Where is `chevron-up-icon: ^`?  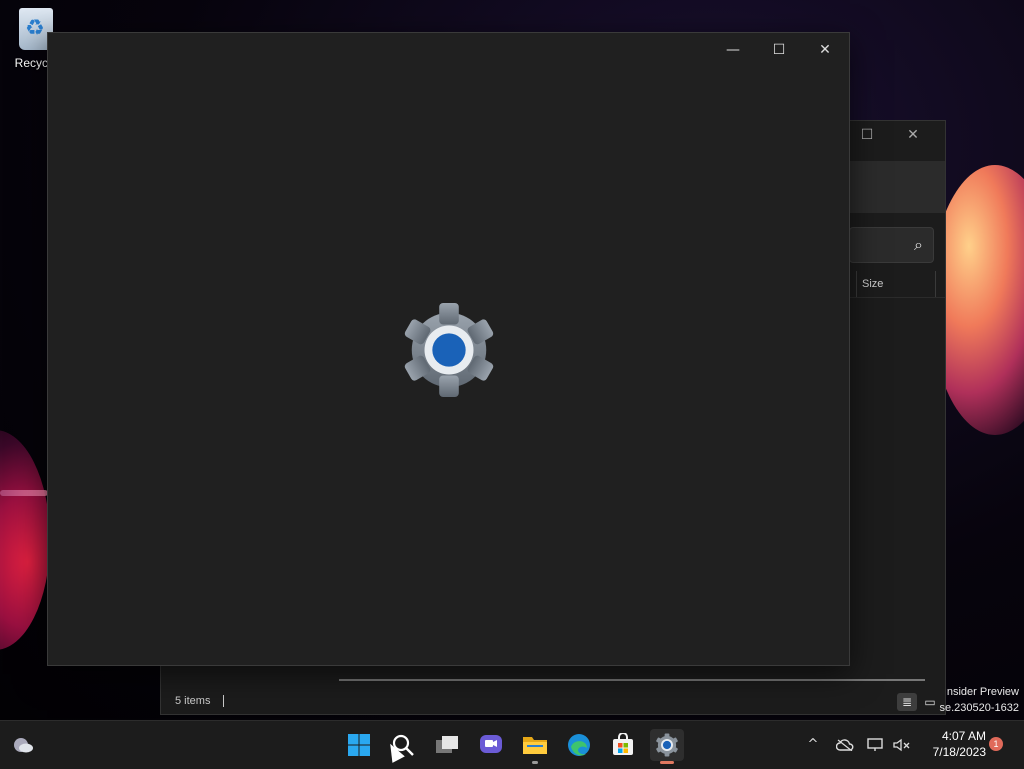
chevron-up-icon: ^ is located at coordinates (813, 745).